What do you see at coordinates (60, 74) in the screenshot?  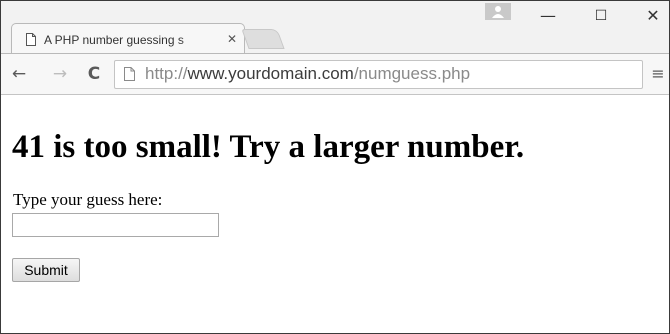 I see `forward-arrow-icon: →` at bounding box center [60, 74].